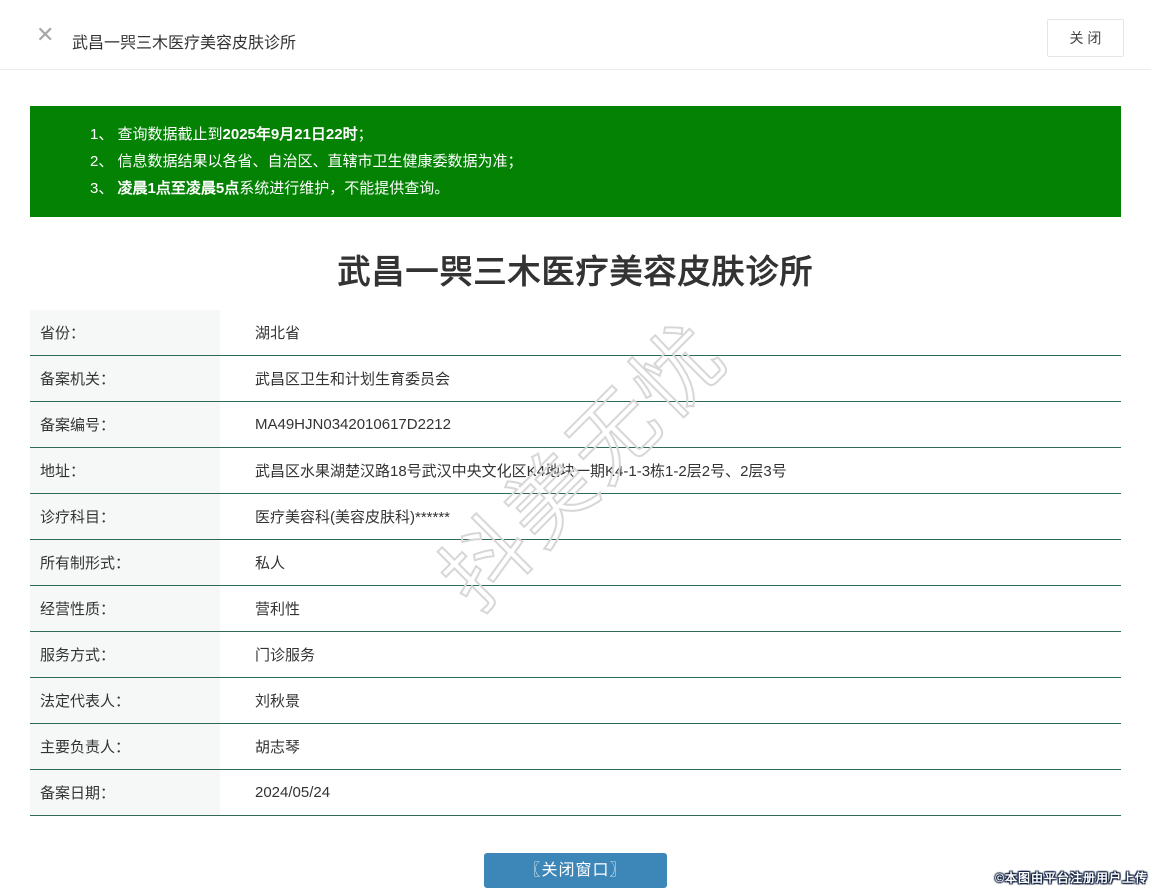 The width and height of the screenshot is (1151, 890). I want to click on notice-line: 3、 凌晨1点至凌晨5点系统进行维护，不能提供查询。, so click(595, 188).